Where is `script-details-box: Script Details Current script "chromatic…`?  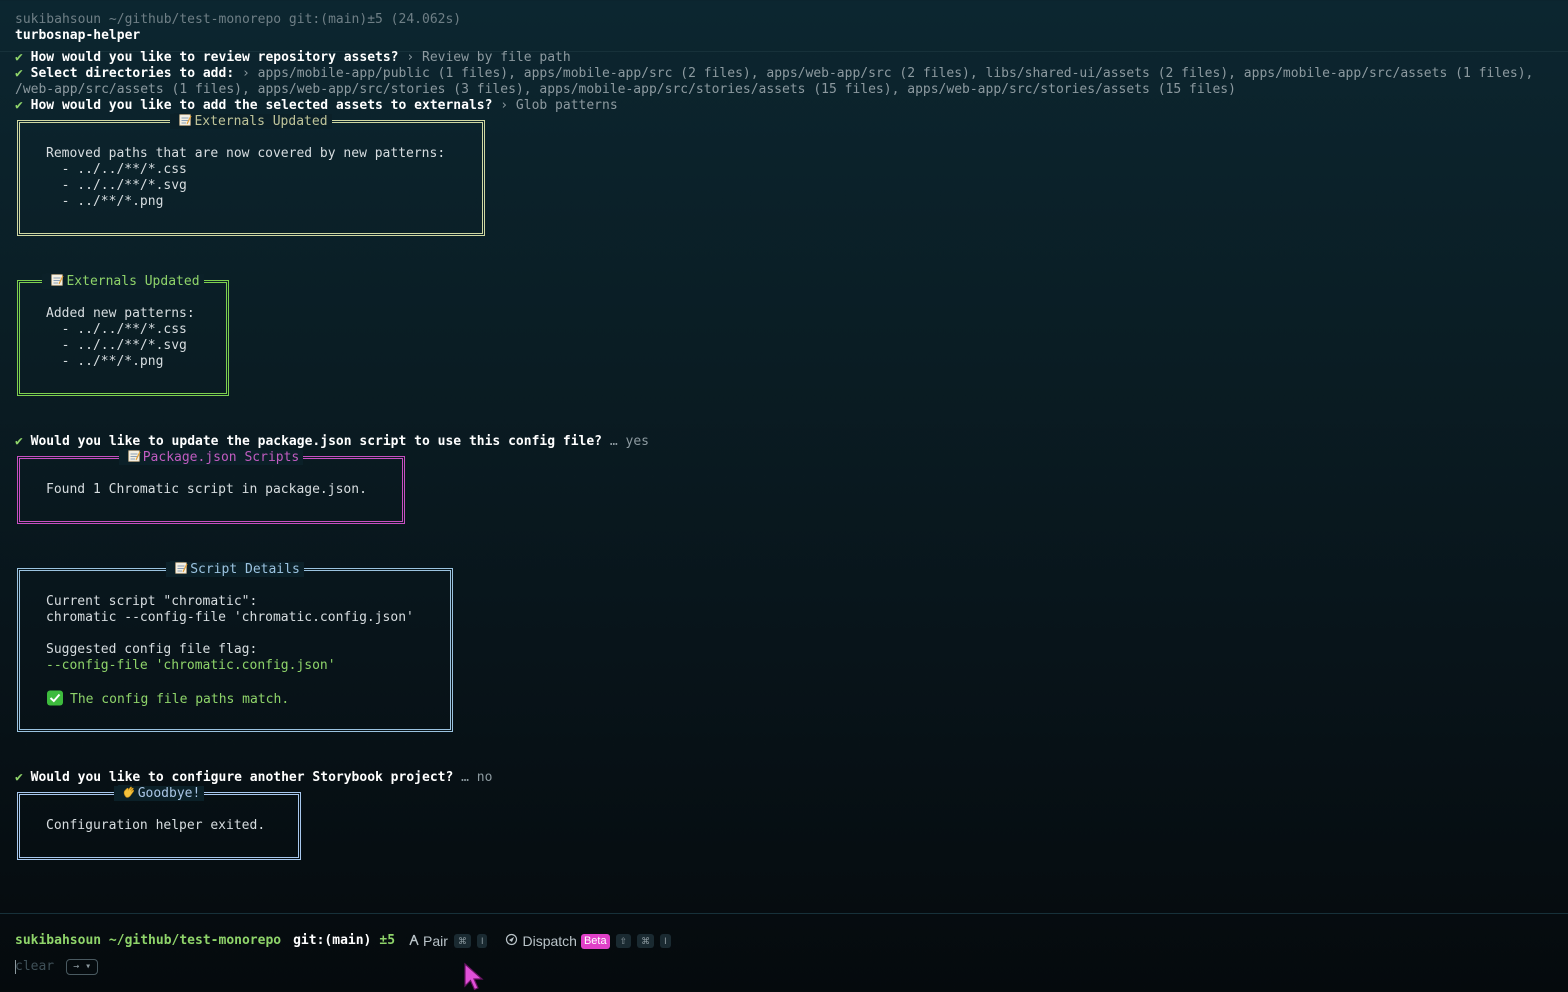 script-details-box: Script Details Current script "chromatic… is located at coordinates (235, 646).